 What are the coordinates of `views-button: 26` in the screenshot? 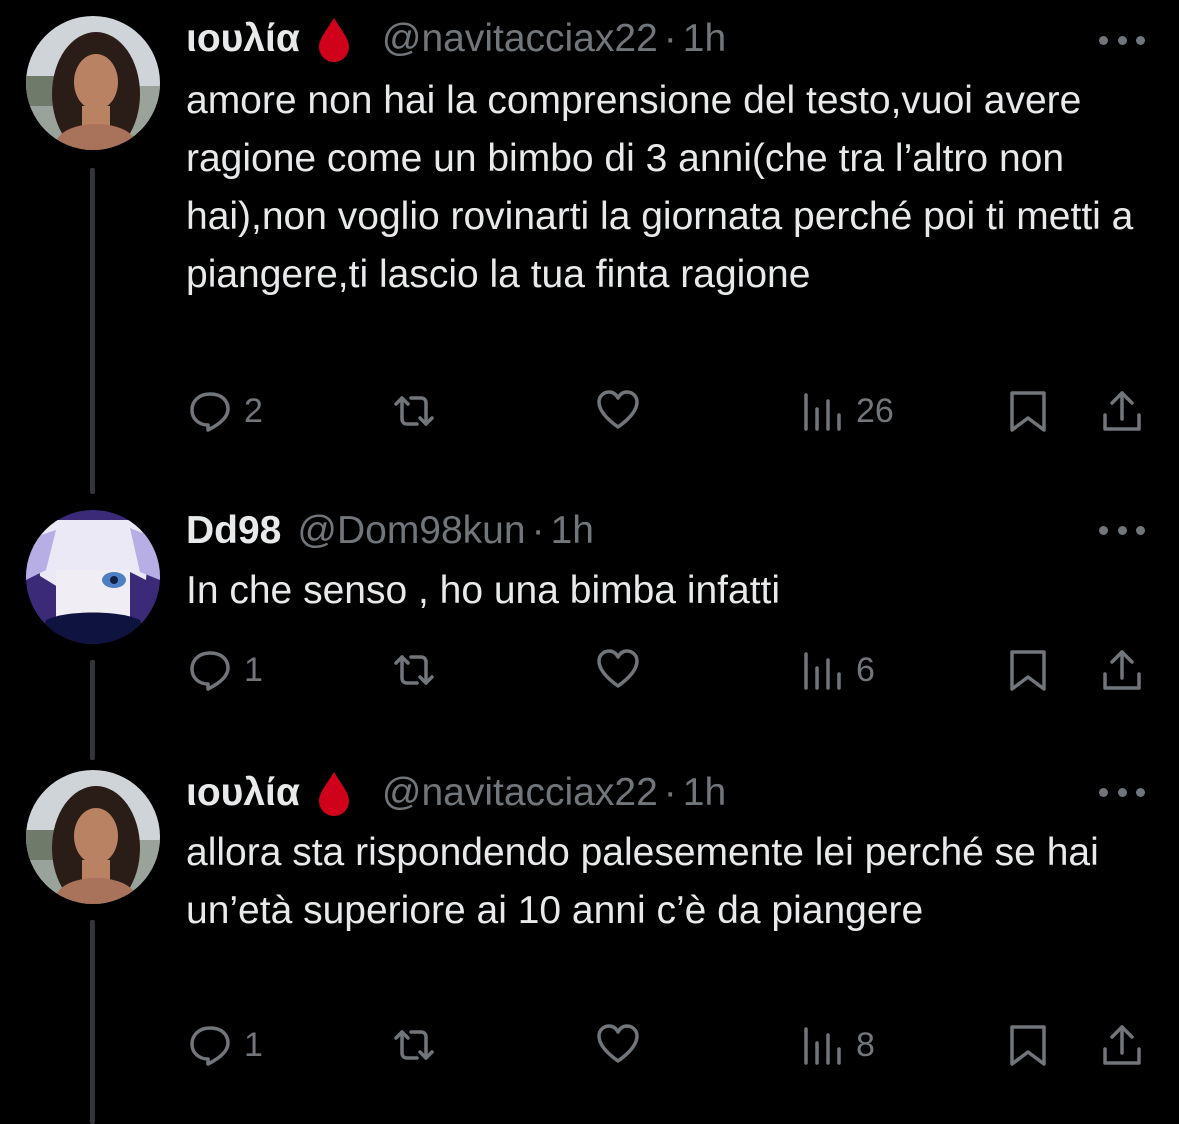 It's located at (847, 411).